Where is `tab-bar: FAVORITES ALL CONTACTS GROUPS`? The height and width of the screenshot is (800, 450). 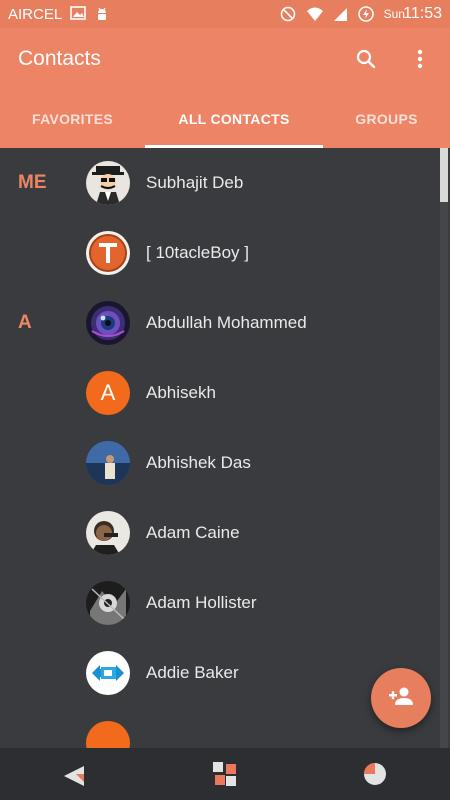
tab-bar: FAVORITES ALL CONTACTS GROUPS is located at coordinates (225, 119).